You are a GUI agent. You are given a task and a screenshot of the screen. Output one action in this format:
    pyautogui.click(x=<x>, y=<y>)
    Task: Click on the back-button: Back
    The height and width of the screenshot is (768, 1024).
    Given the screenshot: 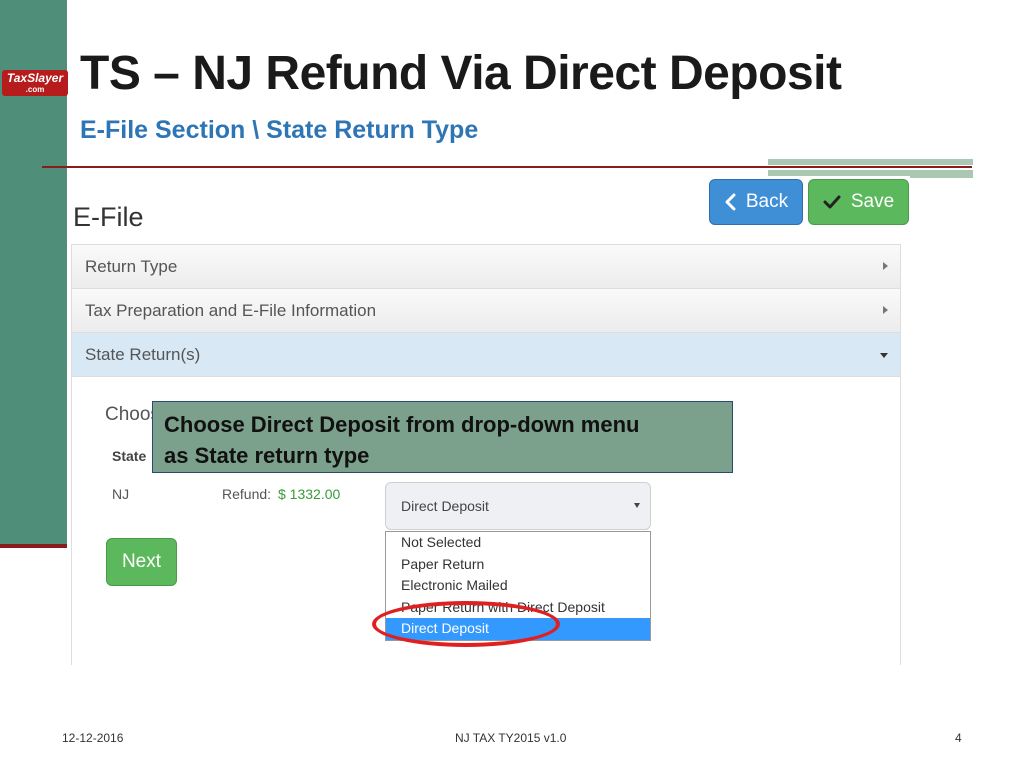 What is the action you would take?
    pyautogui.click(x=756, y=202)
    